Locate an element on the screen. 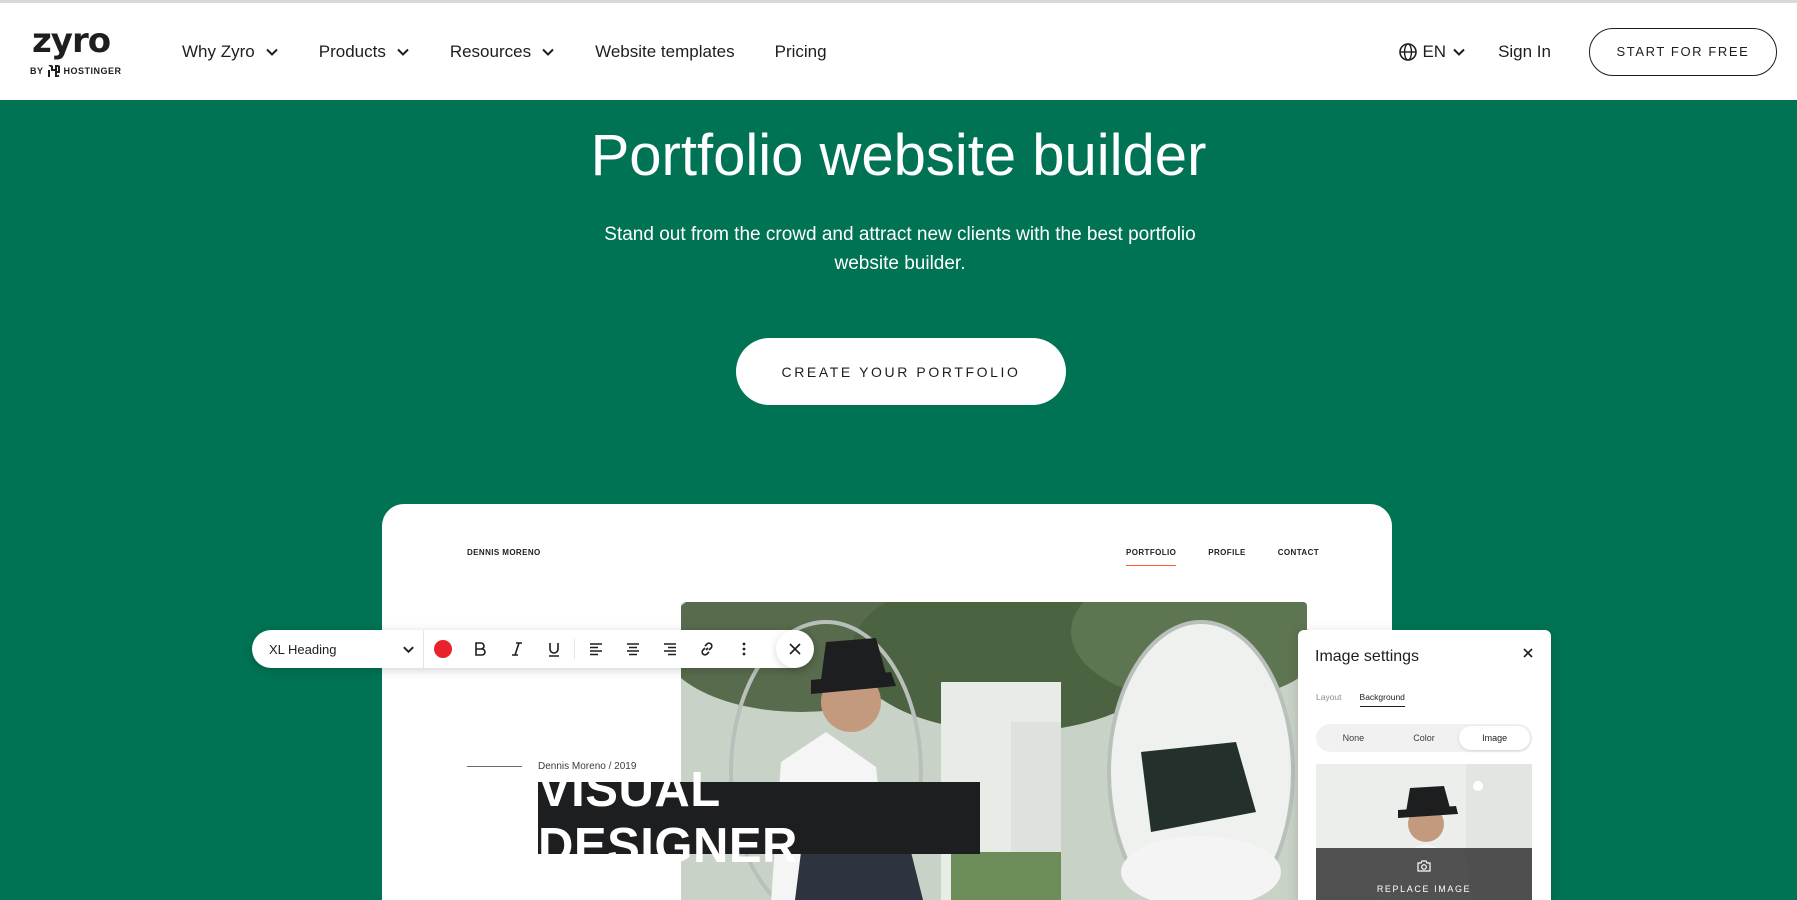 This screenshot has width=1797, height=900. replace-image-label: REPLACE IMAGE is located at coordinates (1424, 889).